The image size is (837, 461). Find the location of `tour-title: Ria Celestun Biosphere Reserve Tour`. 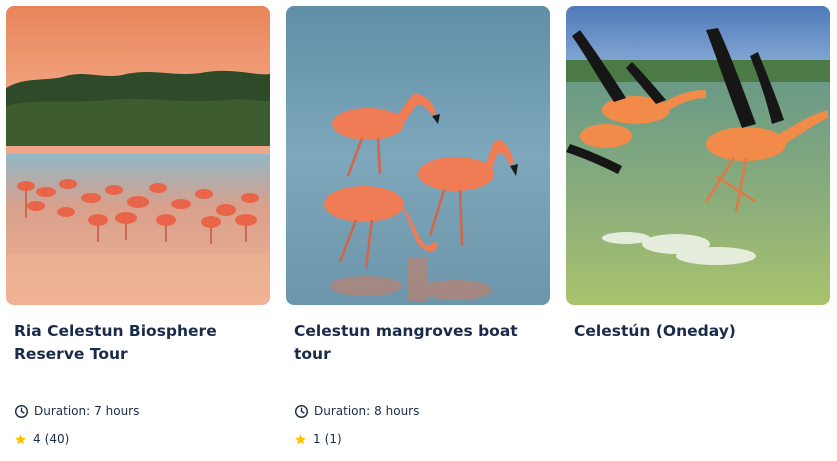

tour-title: Ria Celestun Biosphere Reserve Tour is located at coordinates (139, 343).